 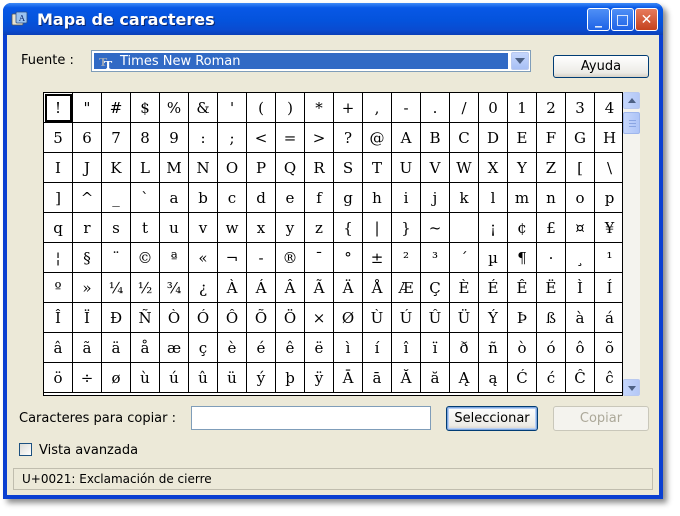 What do you see at coordinates (406, 318) in the screenshot?
I see `character-cell: Ú` at bounding box center [406, 318].